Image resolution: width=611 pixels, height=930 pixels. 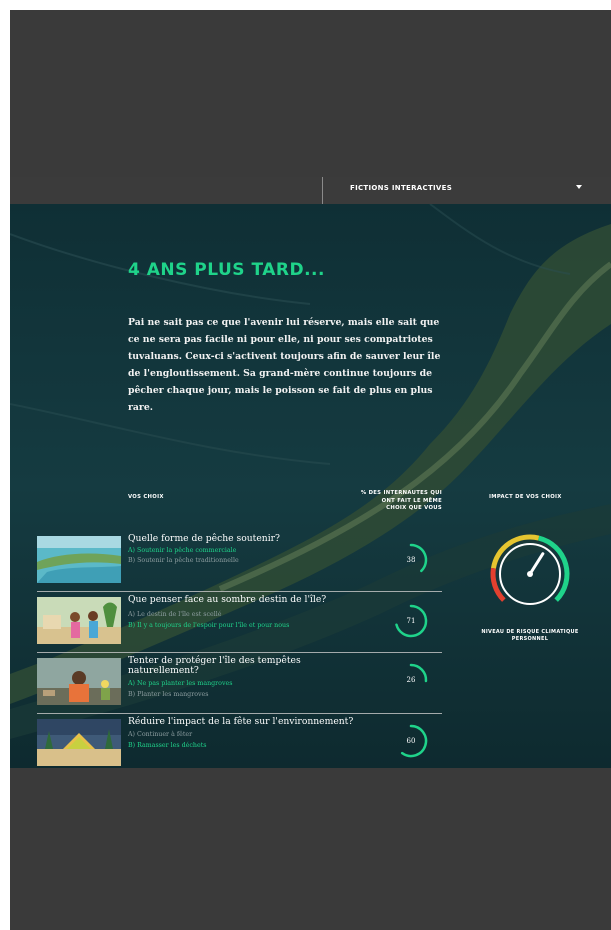 What do you see at coordinates (536, 564) in the screenshot?
I see `gauge-needle` at bounding box center [536, 564].